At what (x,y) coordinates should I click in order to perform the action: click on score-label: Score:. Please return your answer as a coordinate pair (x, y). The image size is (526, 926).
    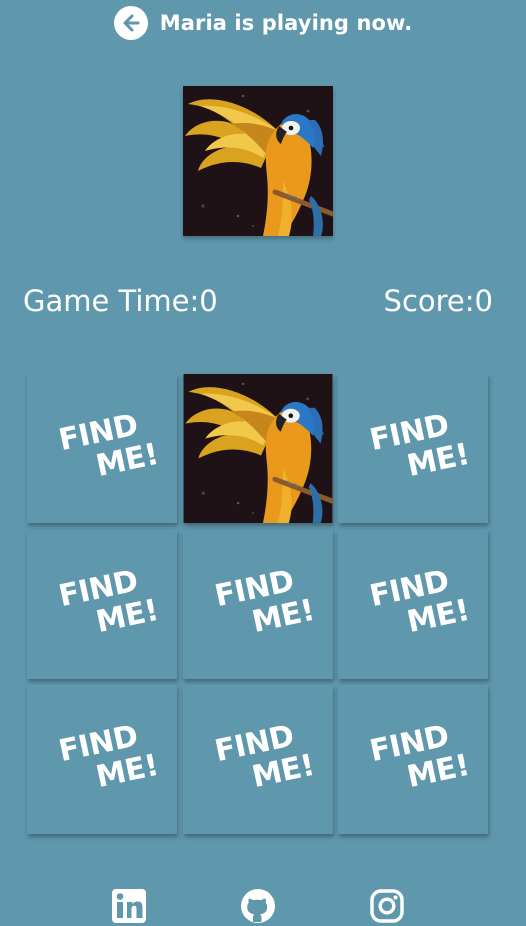
    Looking at the image, I should click on (429, 301).